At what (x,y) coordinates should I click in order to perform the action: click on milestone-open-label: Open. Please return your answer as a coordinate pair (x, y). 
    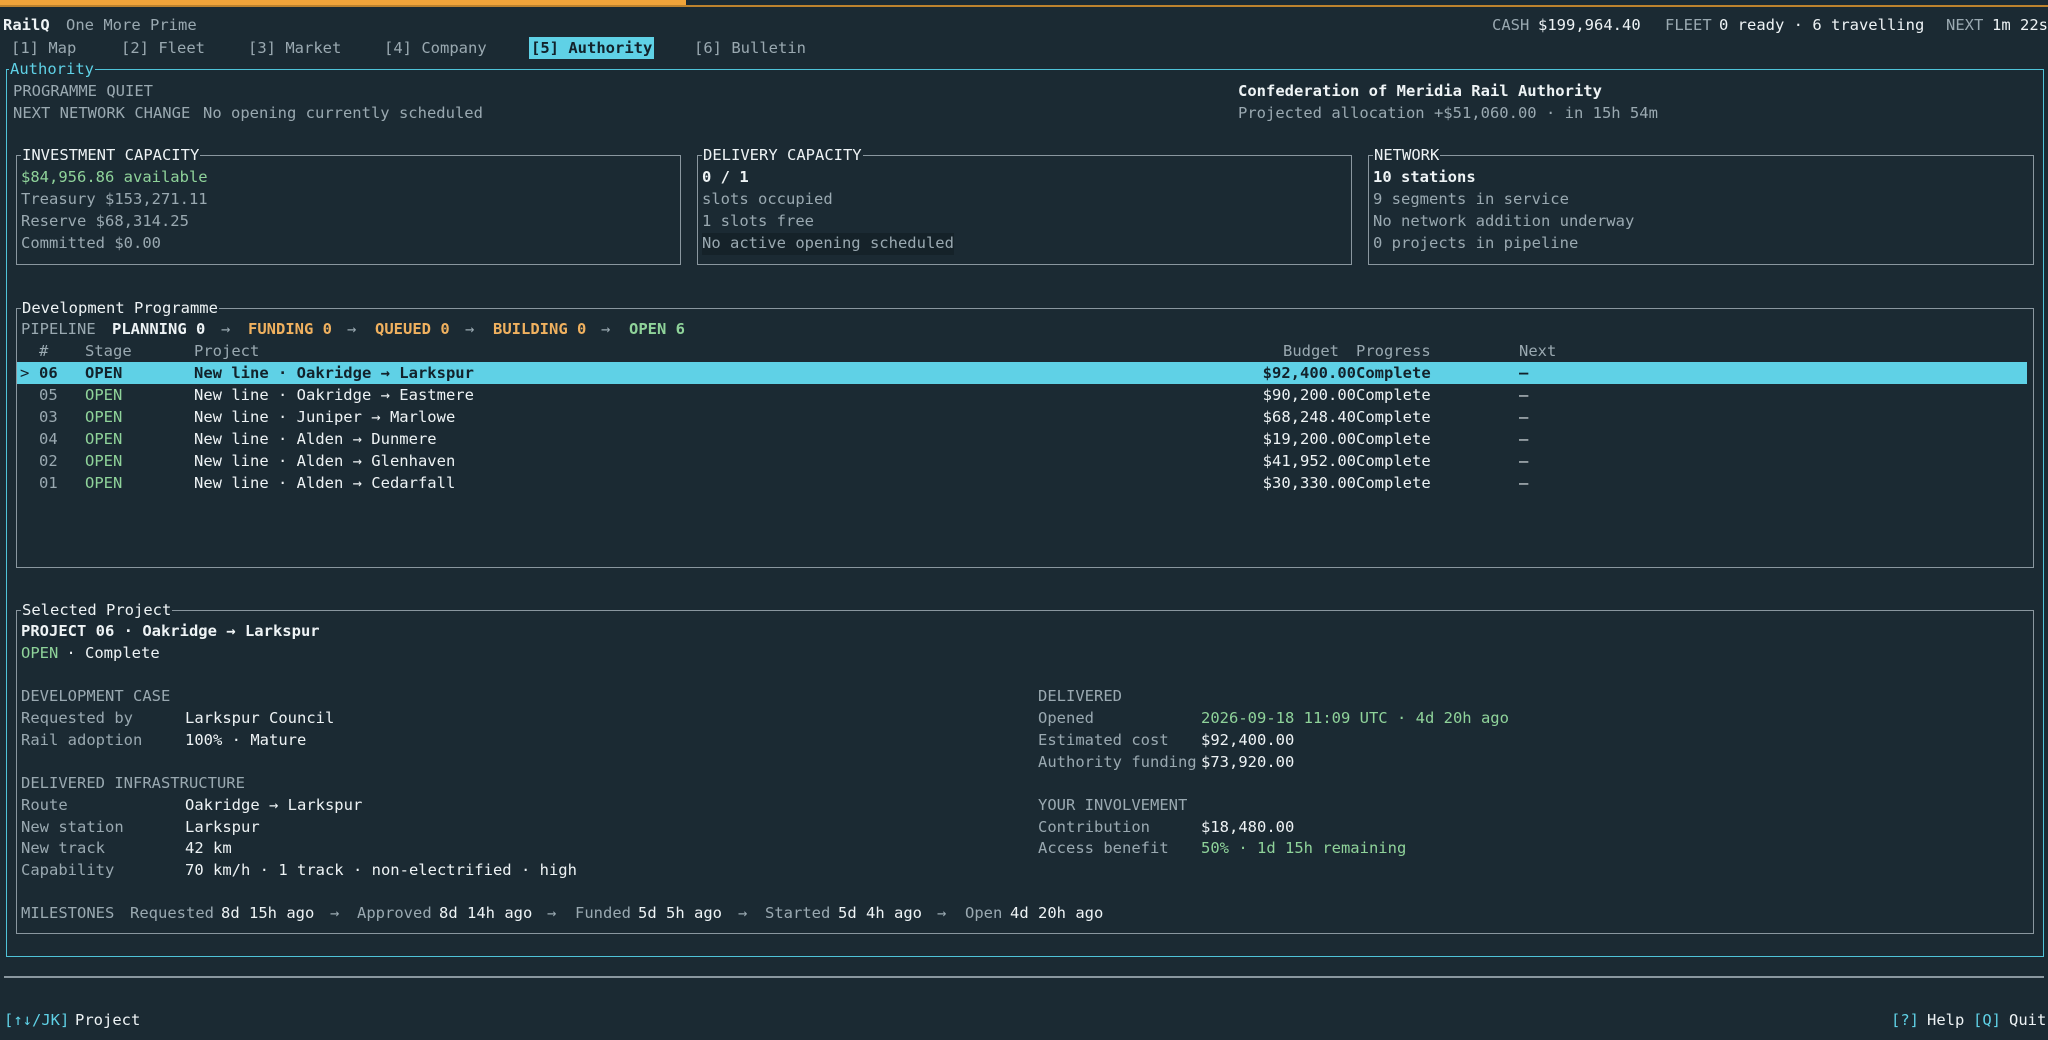
    Looking at the image, I should click on (984, 913).